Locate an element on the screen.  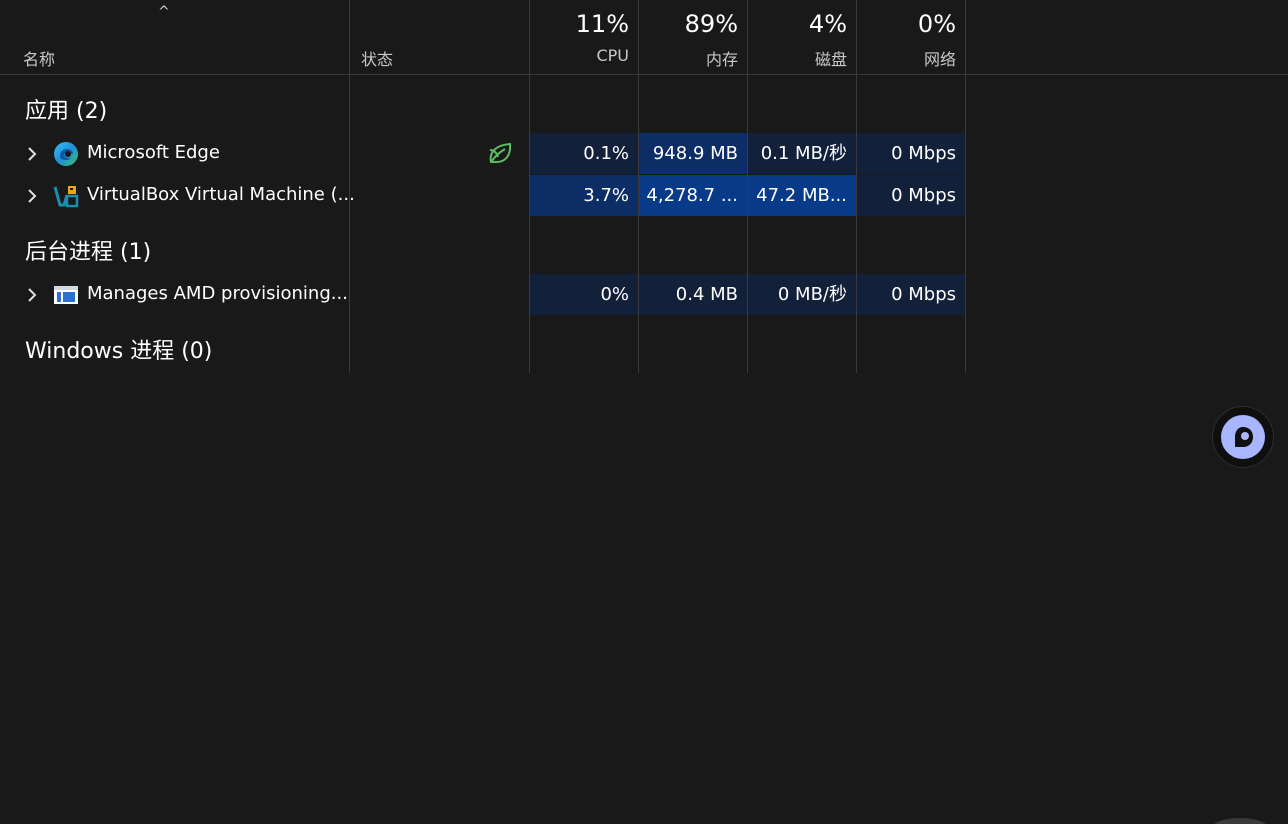
group-header-windows: Windows 进程 (0) is located at coordinates (118, 349).